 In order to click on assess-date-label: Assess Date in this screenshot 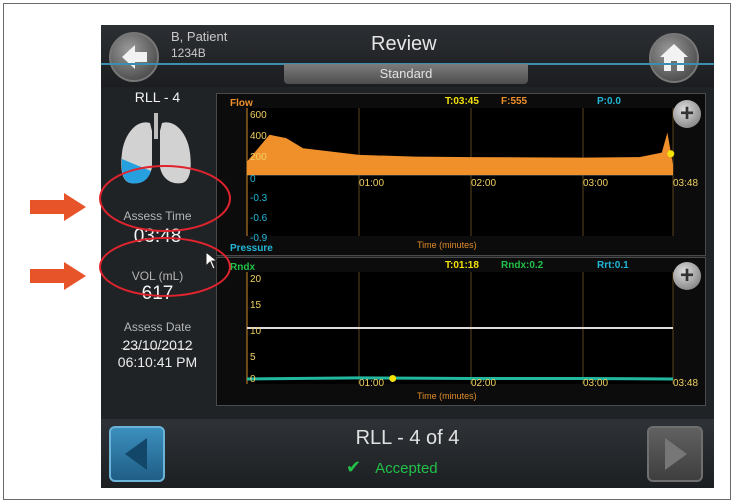, I will do `click(157, 327)`.